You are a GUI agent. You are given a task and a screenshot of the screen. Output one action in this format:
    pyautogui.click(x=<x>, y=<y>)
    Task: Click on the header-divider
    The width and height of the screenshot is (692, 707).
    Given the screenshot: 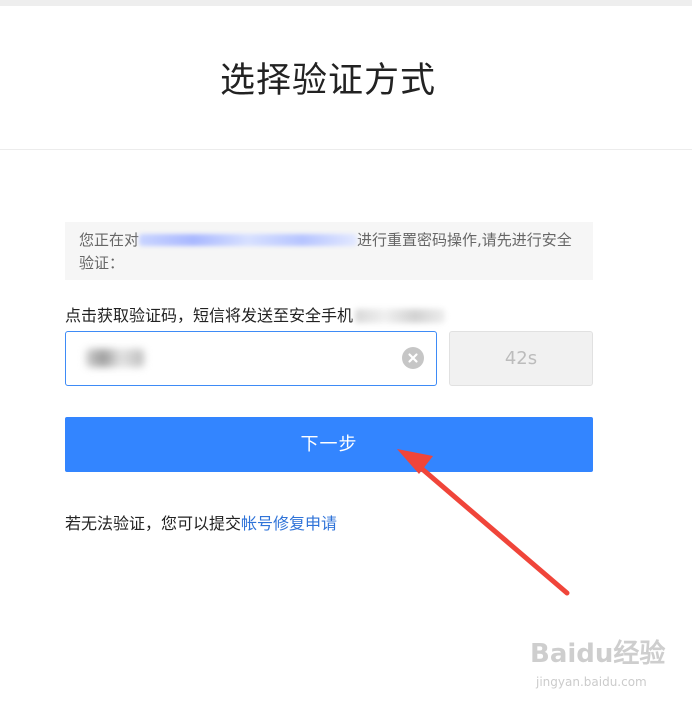 What is the action you would take?
    pyautogui.click(x=346, y=149)
    